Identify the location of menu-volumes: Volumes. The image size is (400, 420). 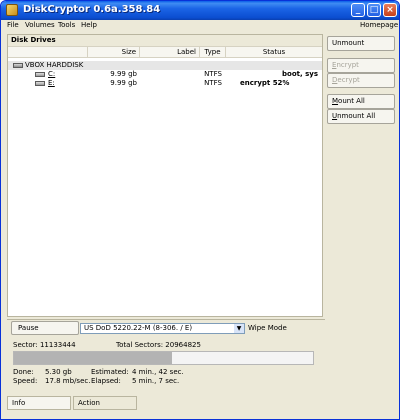
(40, 25).